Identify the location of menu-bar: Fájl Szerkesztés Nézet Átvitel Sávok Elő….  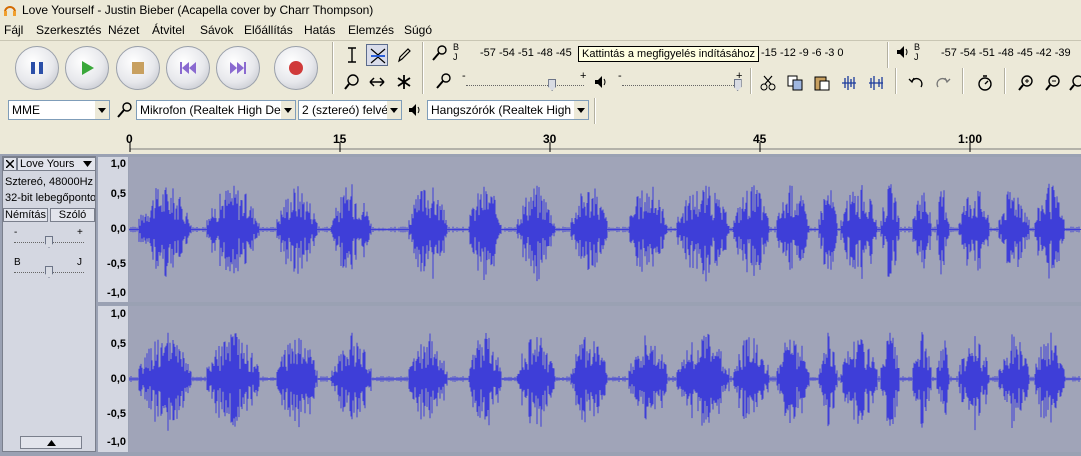
(540, 30).